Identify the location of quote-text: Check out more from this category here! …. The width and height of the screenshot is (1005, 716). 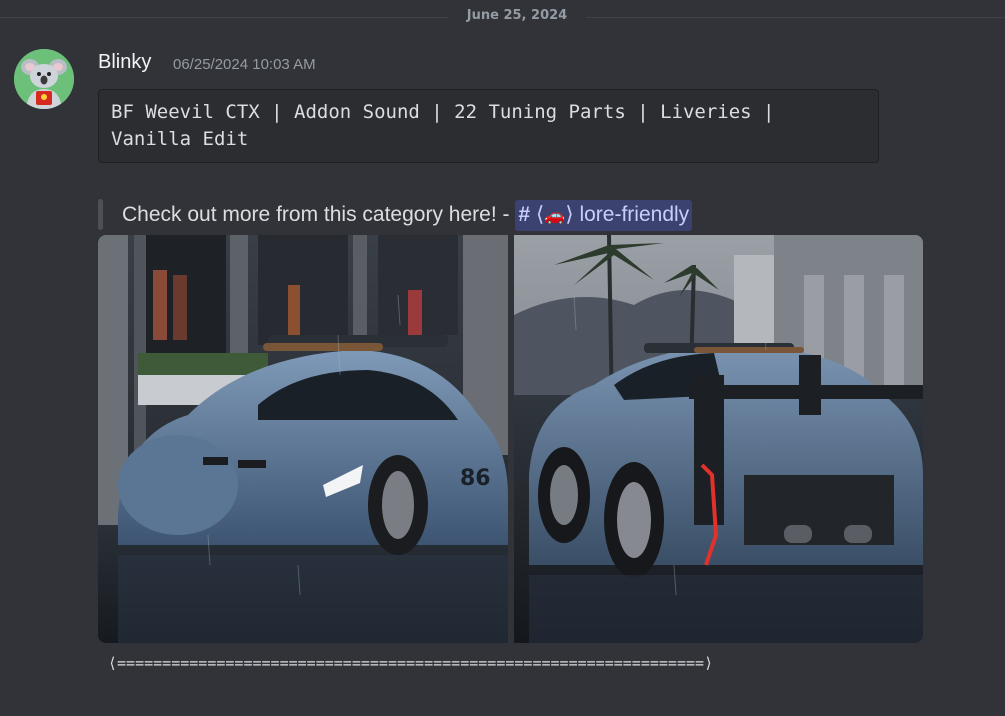
(316, 214).